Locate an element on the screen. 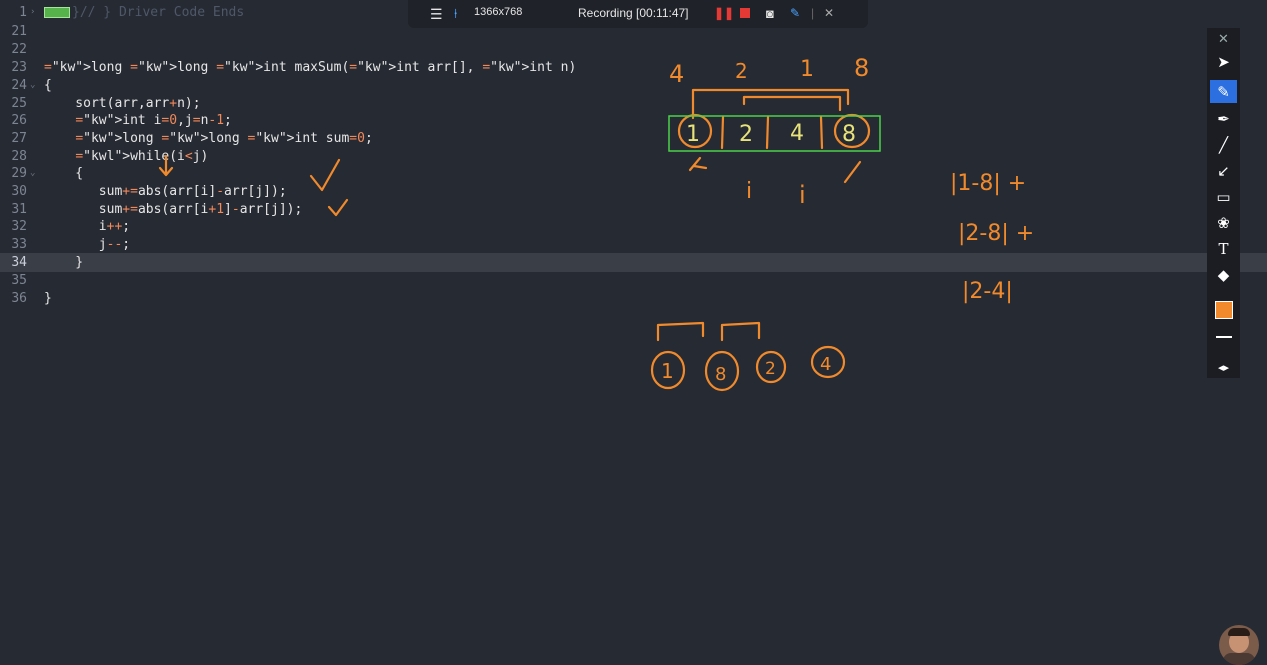  drawing-toolbar: ✕ ➤ ✎ ✒ ╱ ↙ ▭ ❀ T ◆ ◂▸ is located at coordinates (1223, 203).